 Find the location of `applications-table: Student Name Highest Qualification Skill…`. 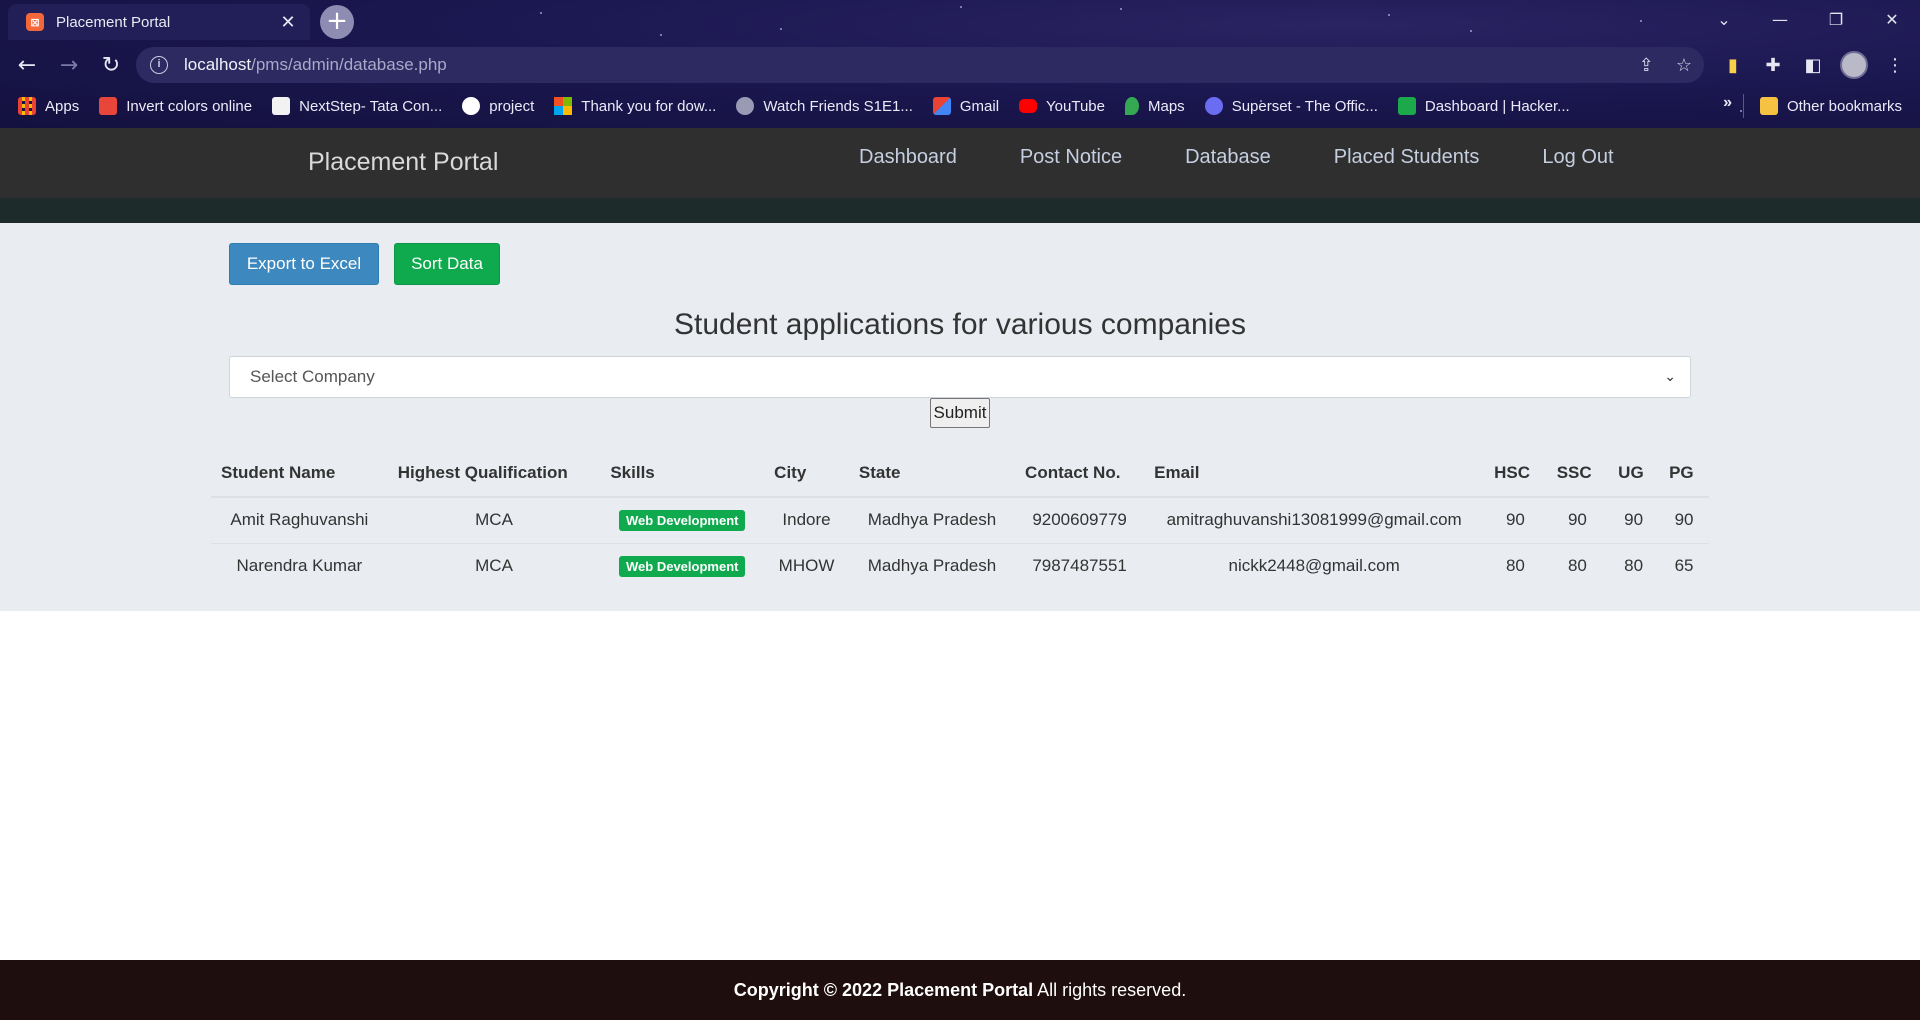

applications-table: Student Name Highest Qualification Skill… is located at coordinates (960, 519).